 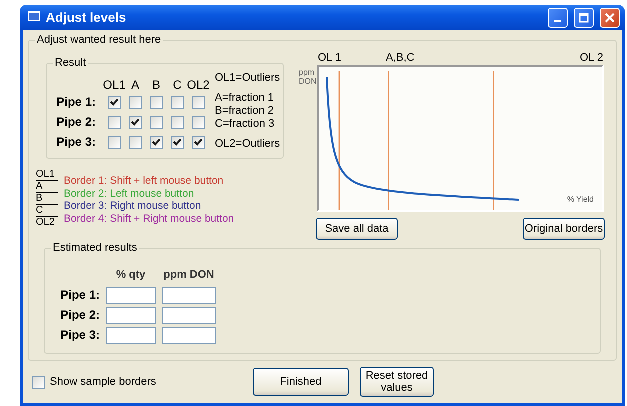 I want to click on legend-text: A=fraction 1, so click(x=245, y=98).